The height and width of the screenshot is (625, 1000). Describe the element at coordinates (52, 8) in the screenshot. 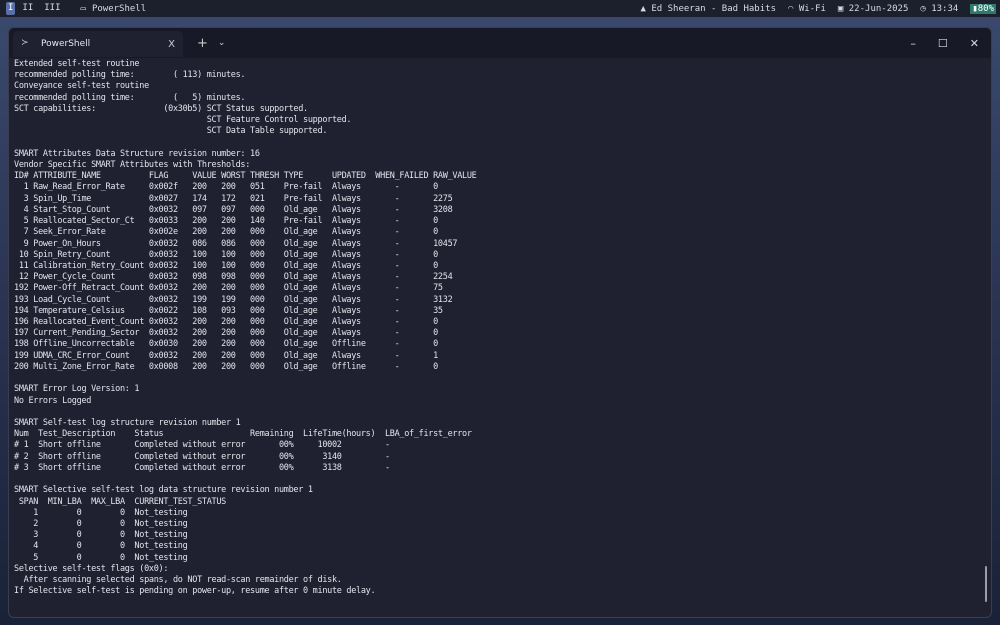

I see `workspace-3: III` at that location.